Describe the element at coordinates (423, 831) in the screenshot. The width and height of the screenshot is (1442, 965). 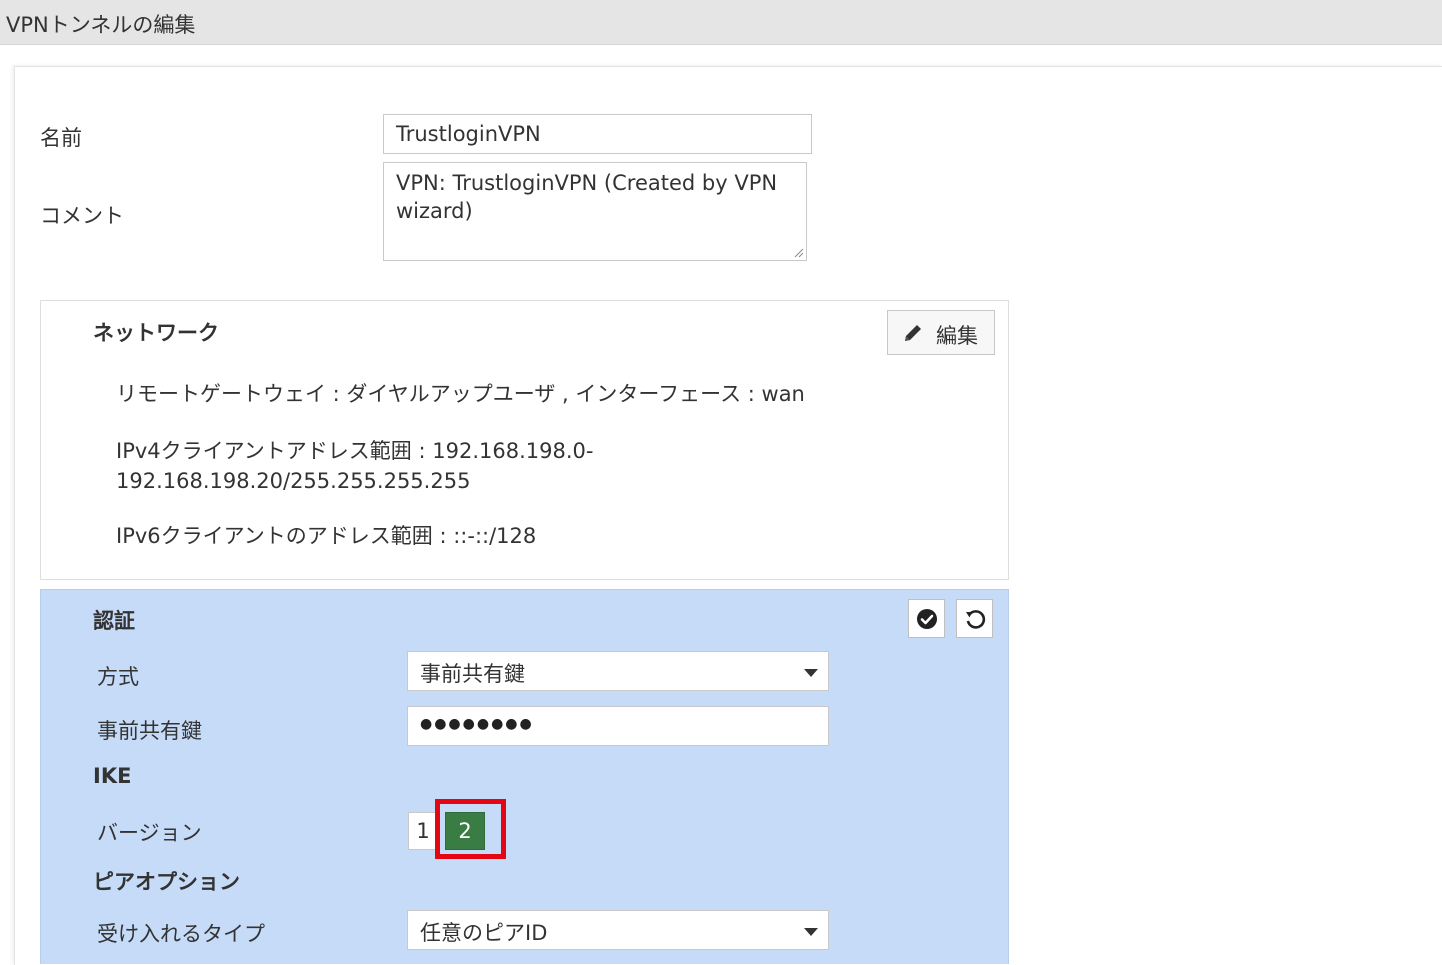
I see `version-option-1: 1` at that location.